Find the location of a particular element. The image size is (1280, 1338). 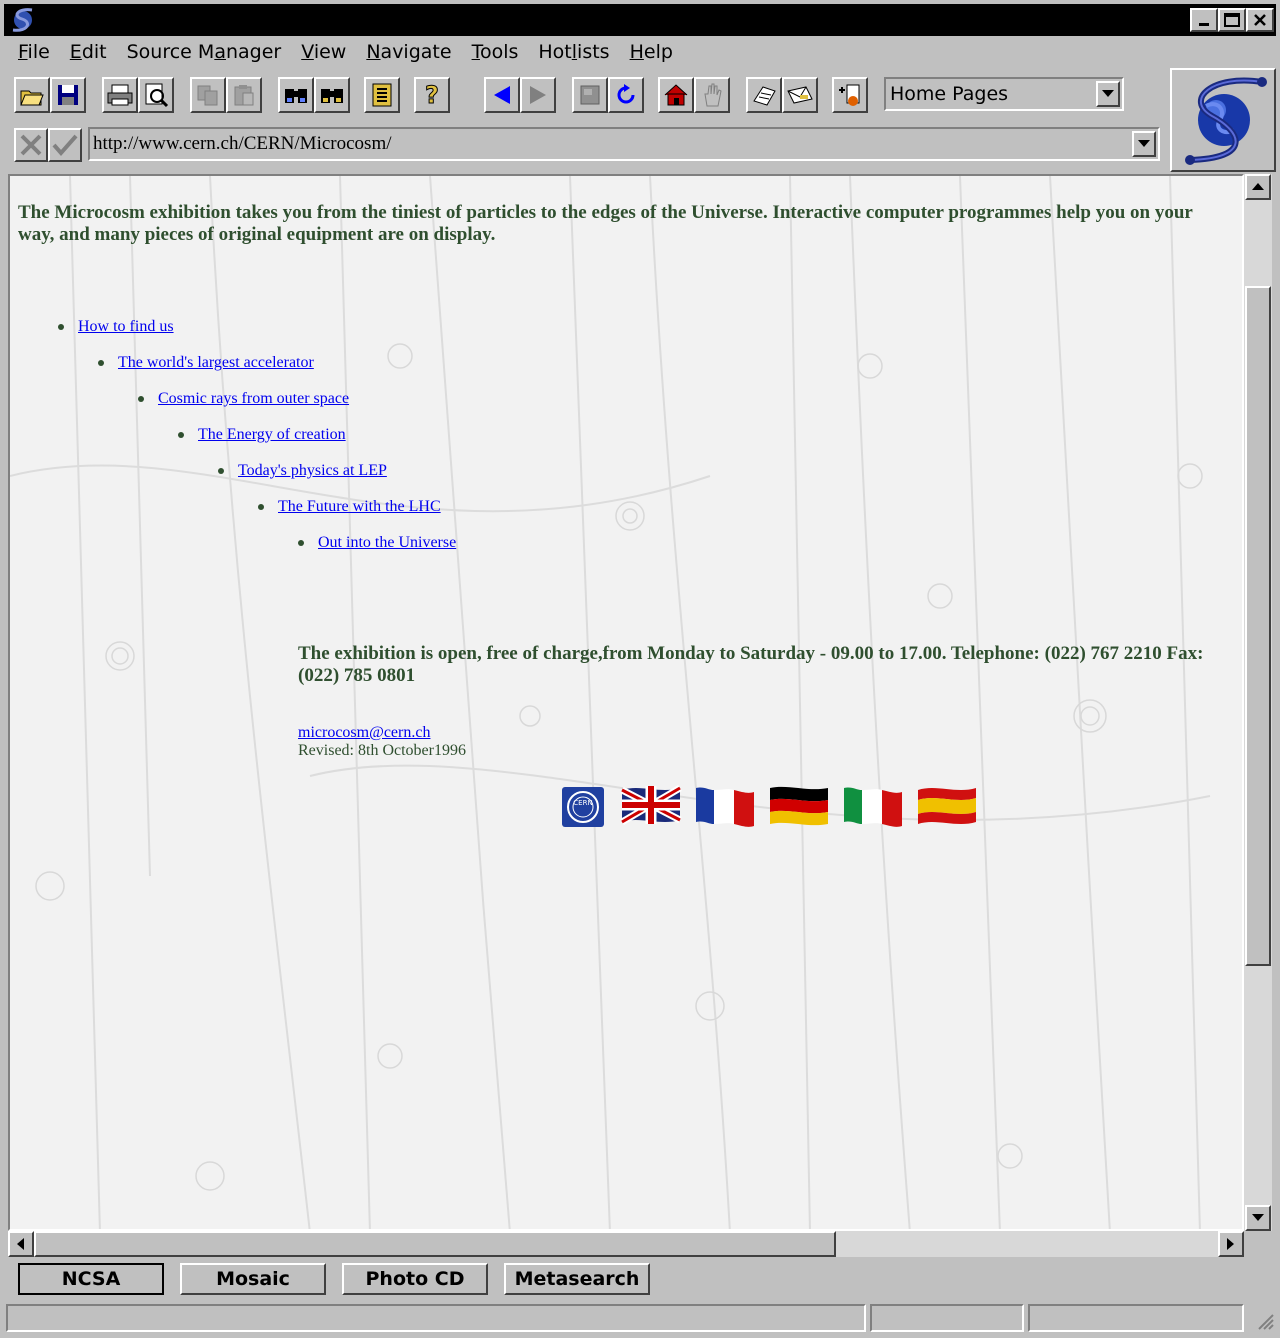

document-source-button is located at coordinates (382, 95).